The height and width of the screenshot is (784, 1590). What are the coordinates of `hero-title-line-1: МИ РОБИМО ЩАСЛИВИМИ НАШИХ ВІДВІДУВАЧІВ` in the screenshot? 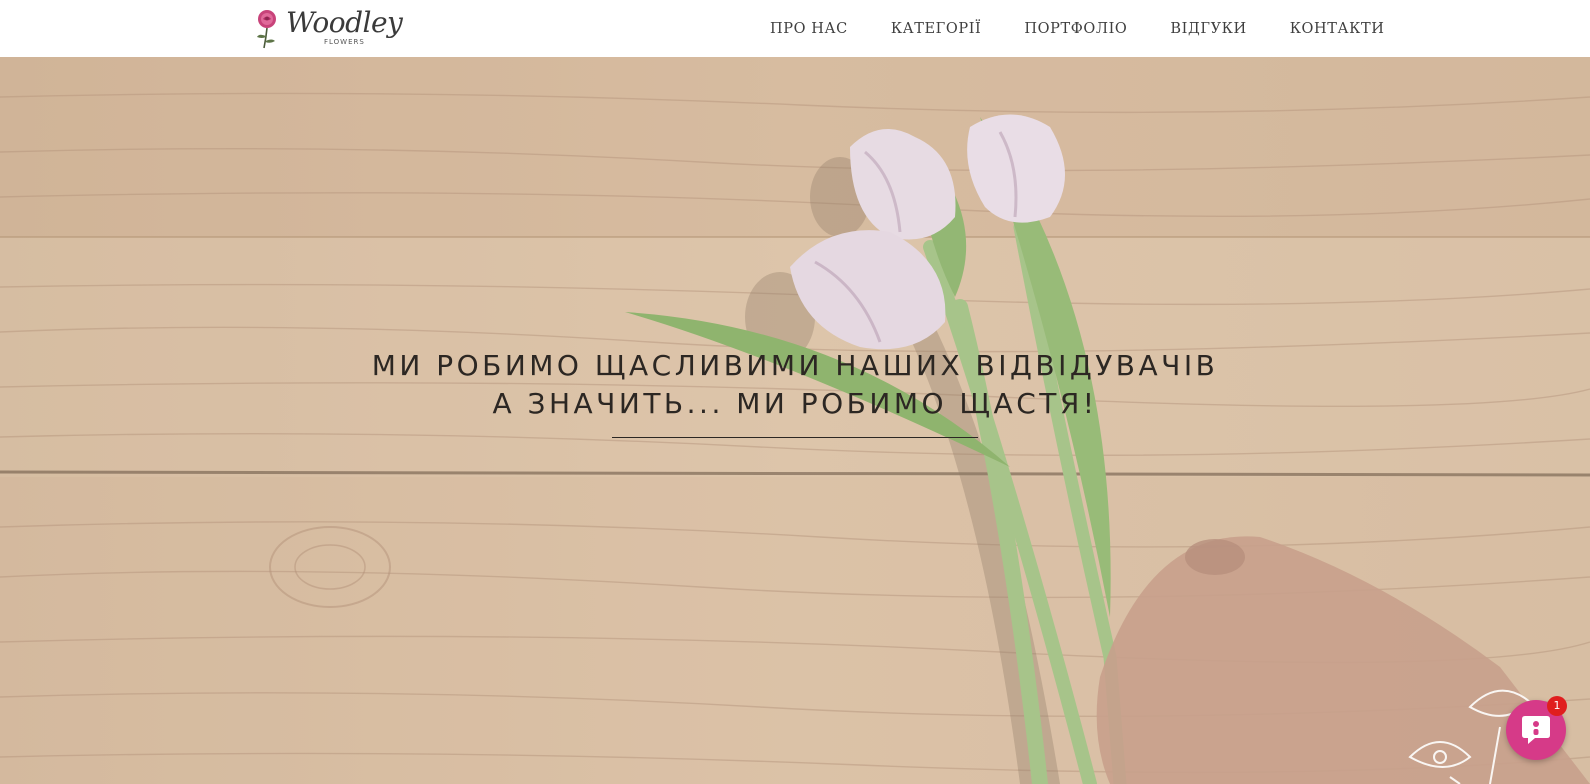 It's located at (795, 365).